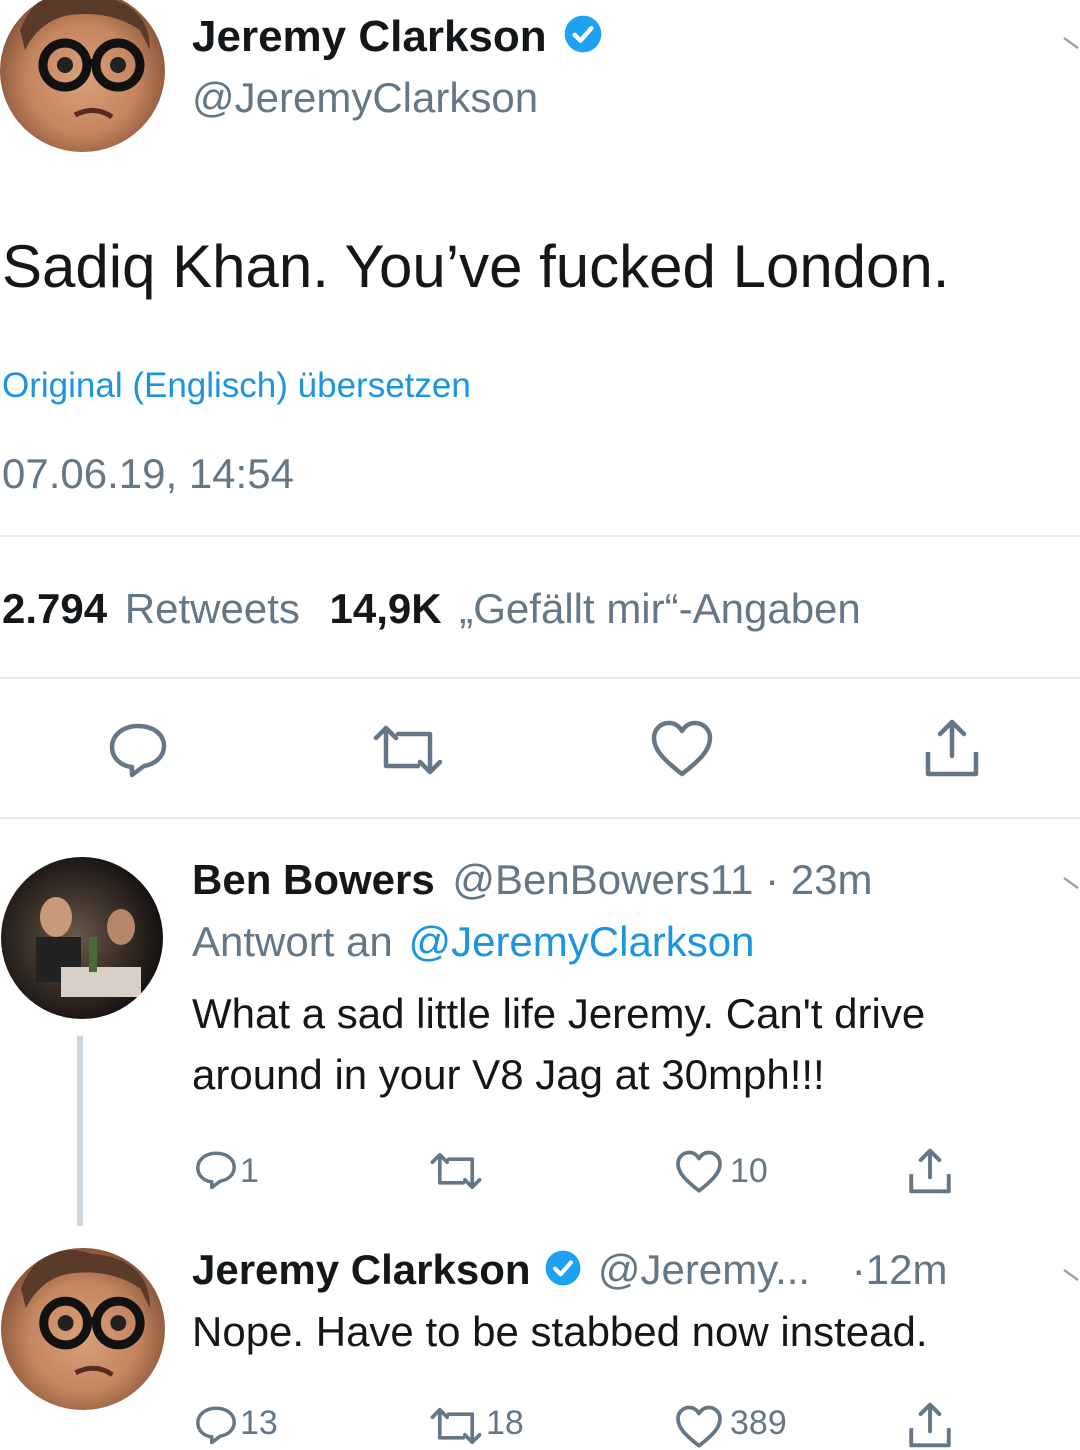 The height and width of the screenshot is (1450, 1080). I want to click on reply-count: 1, so click(249, 1171).